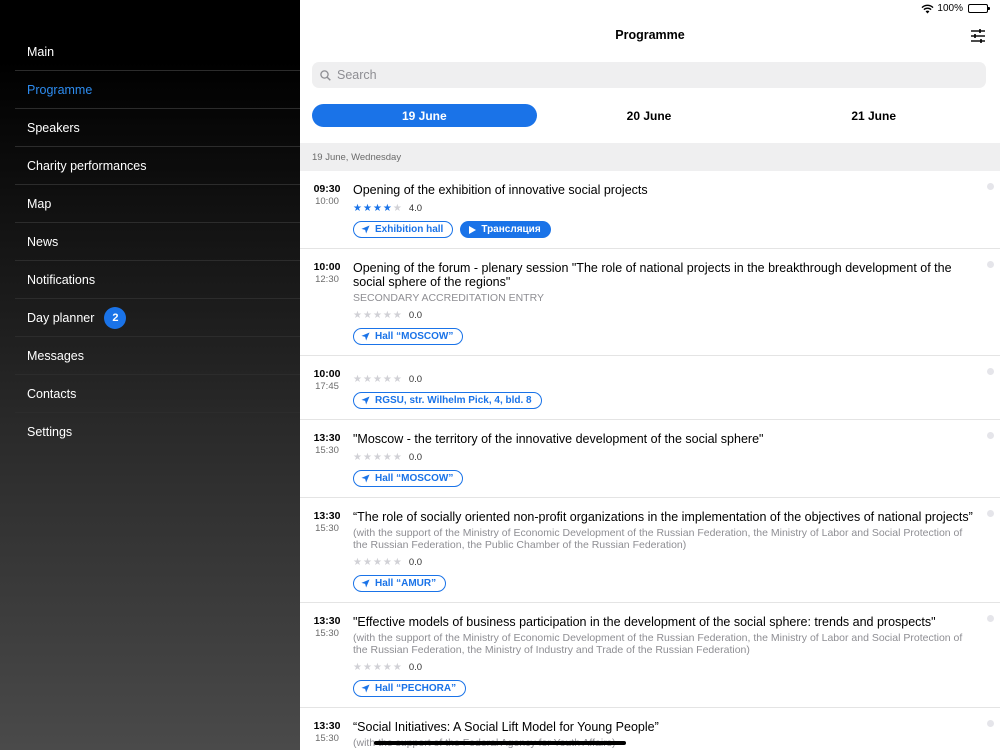 The image size is (1000, 750). What do you see at coordinates (52, 393) in the screenshot?
I see `sidebar-item-label: Contacts` at bounding box center [52, 393].